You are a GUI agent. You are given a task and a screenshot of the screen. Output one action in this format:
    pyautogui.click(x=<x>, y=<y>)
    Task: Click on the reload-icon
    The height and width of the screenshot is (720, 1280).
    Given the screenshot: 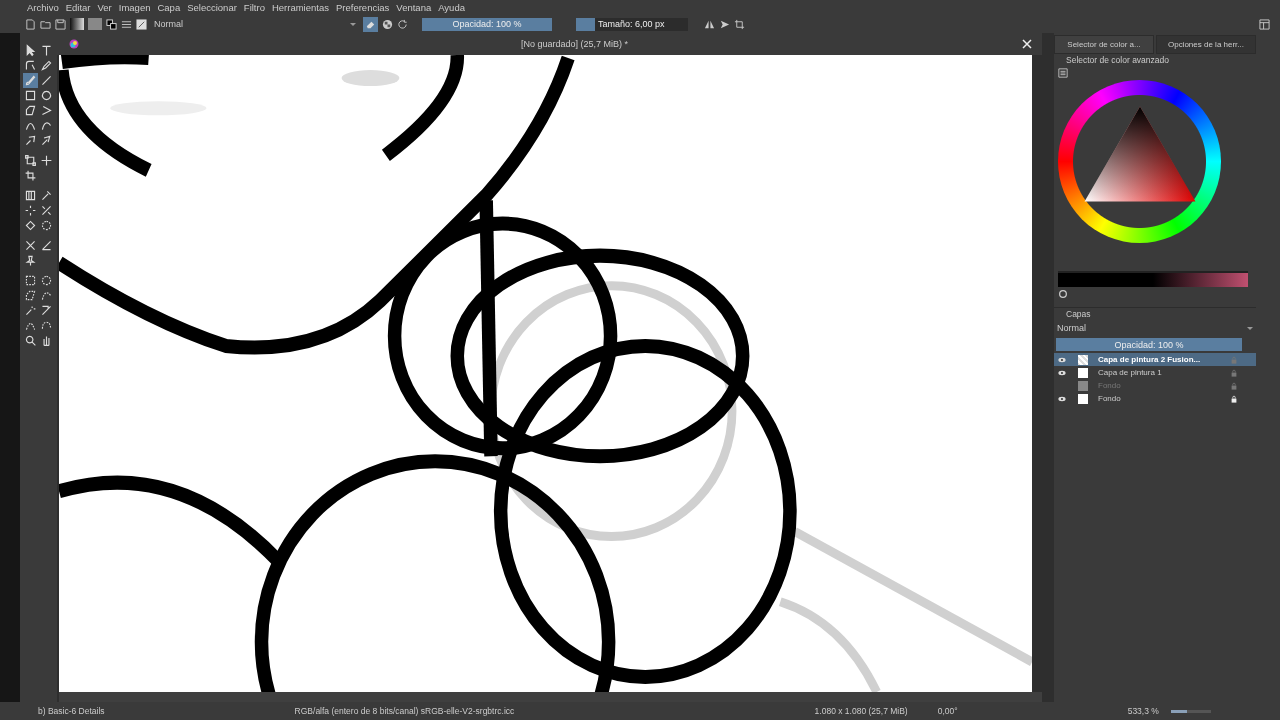 What is the action you would take?
    pyautogui.click(x=402, y=24)
    